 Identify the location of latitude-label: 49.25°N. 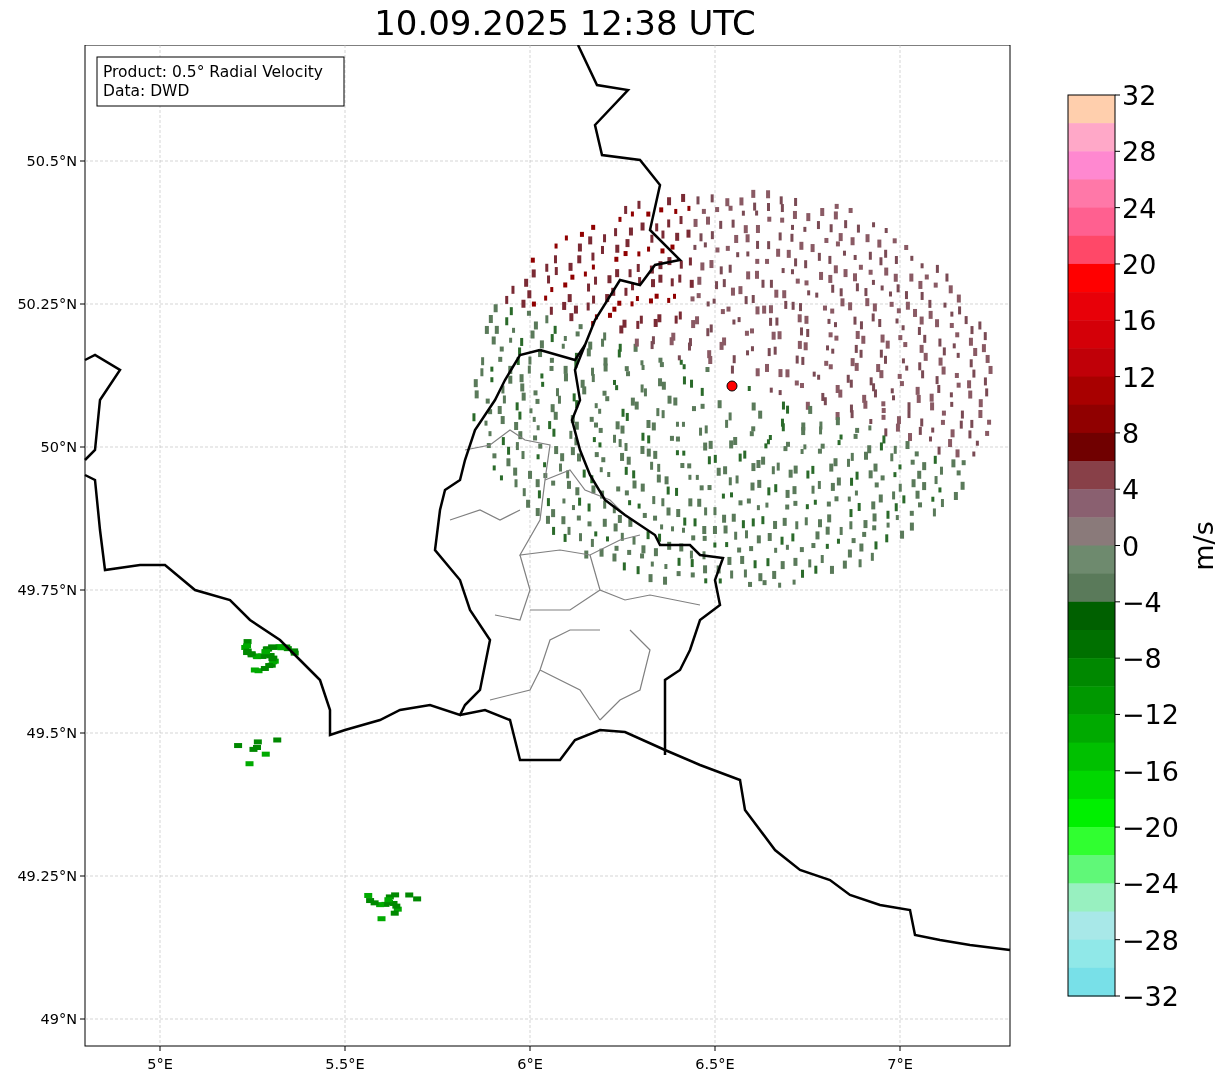
(47, 876).